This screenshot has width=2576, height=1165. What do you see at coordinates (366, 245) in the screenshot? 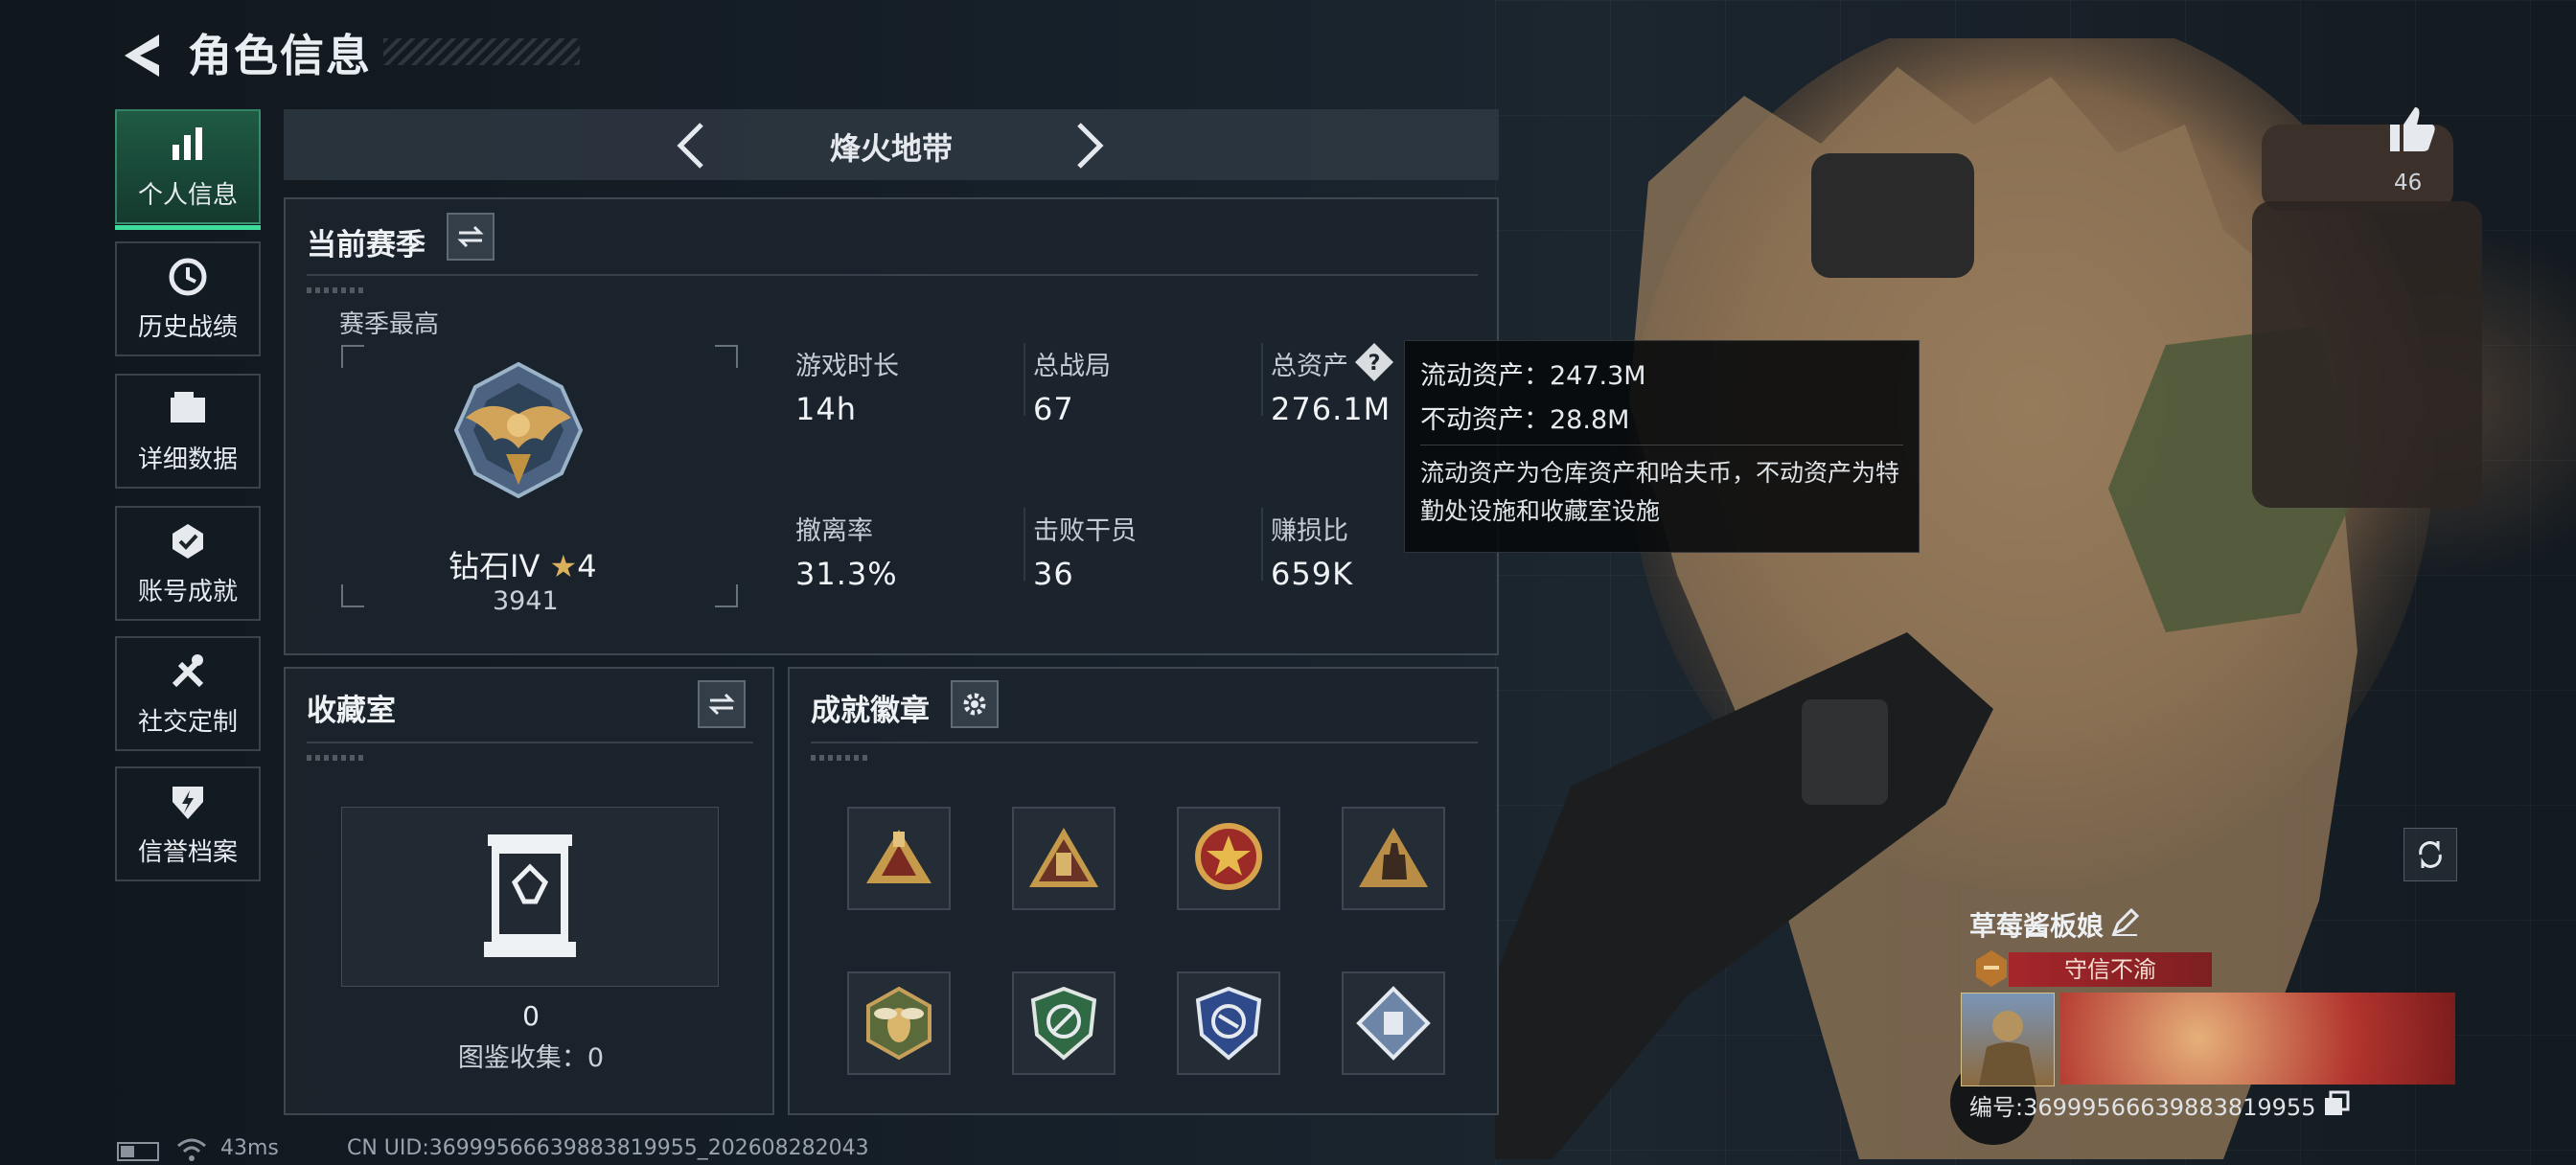
I see `season-title: 当前赛季` at bounding box center [366, 245].